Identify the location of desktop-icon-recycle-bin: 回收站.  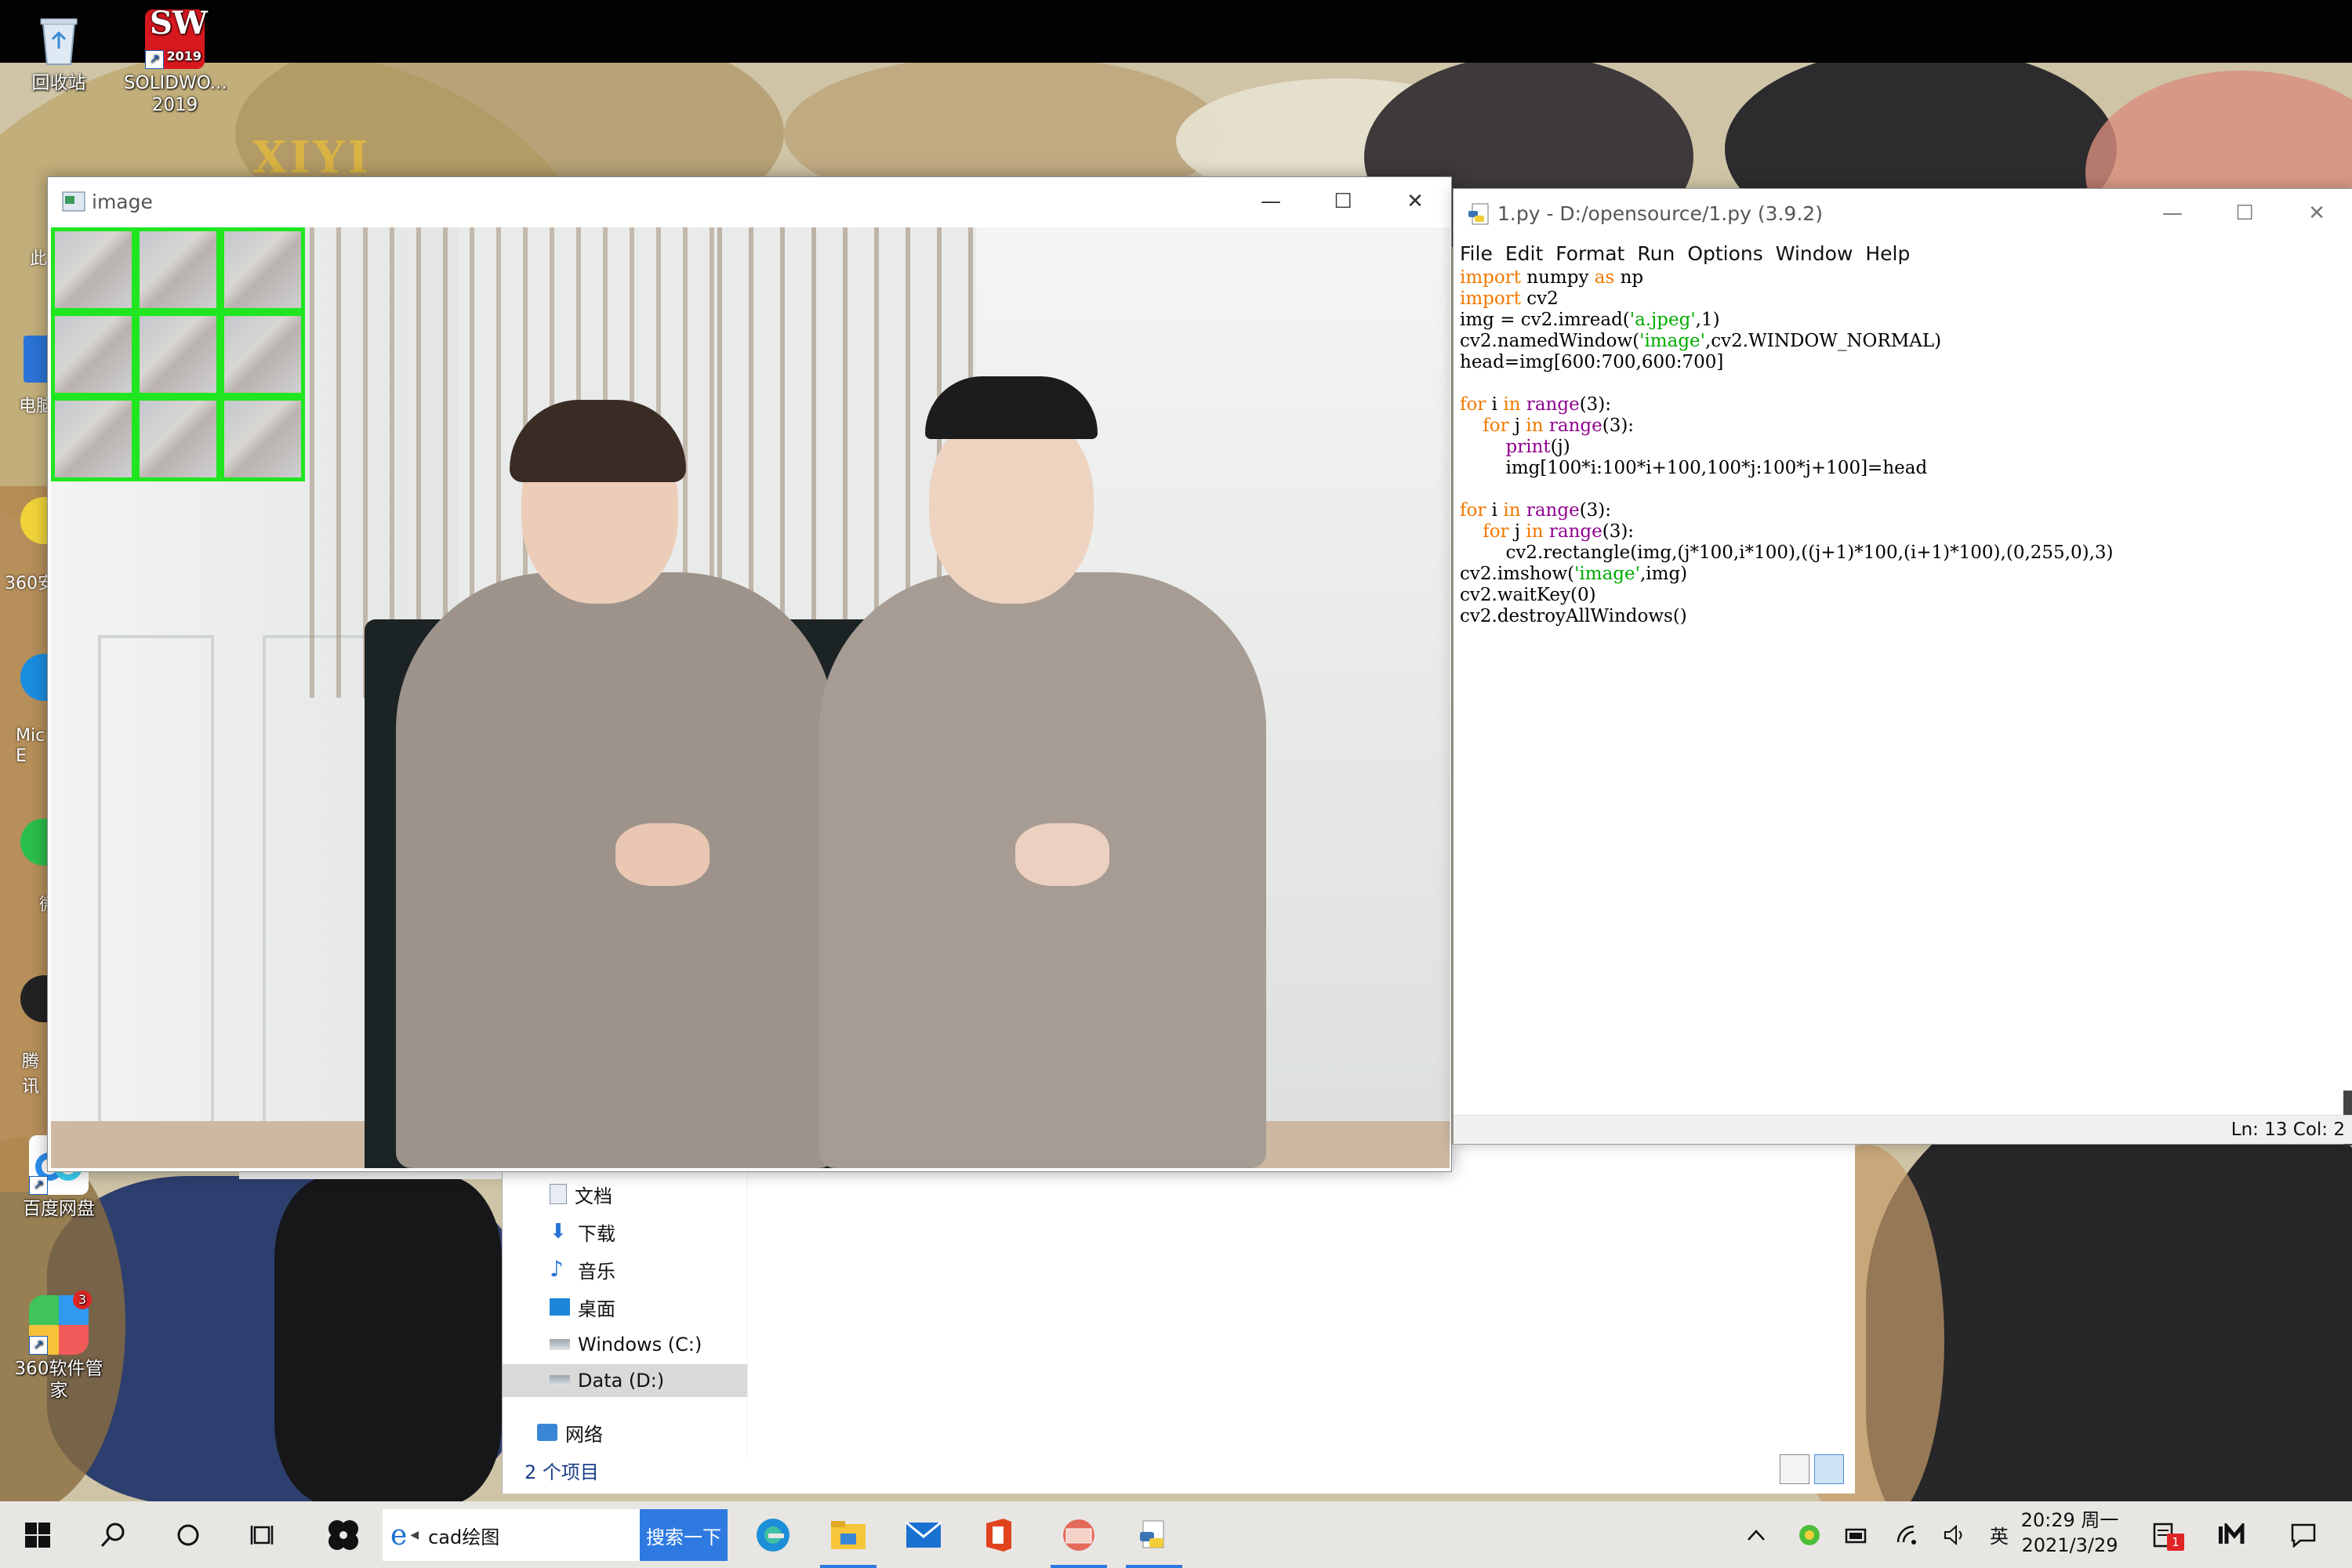
(59, 51).